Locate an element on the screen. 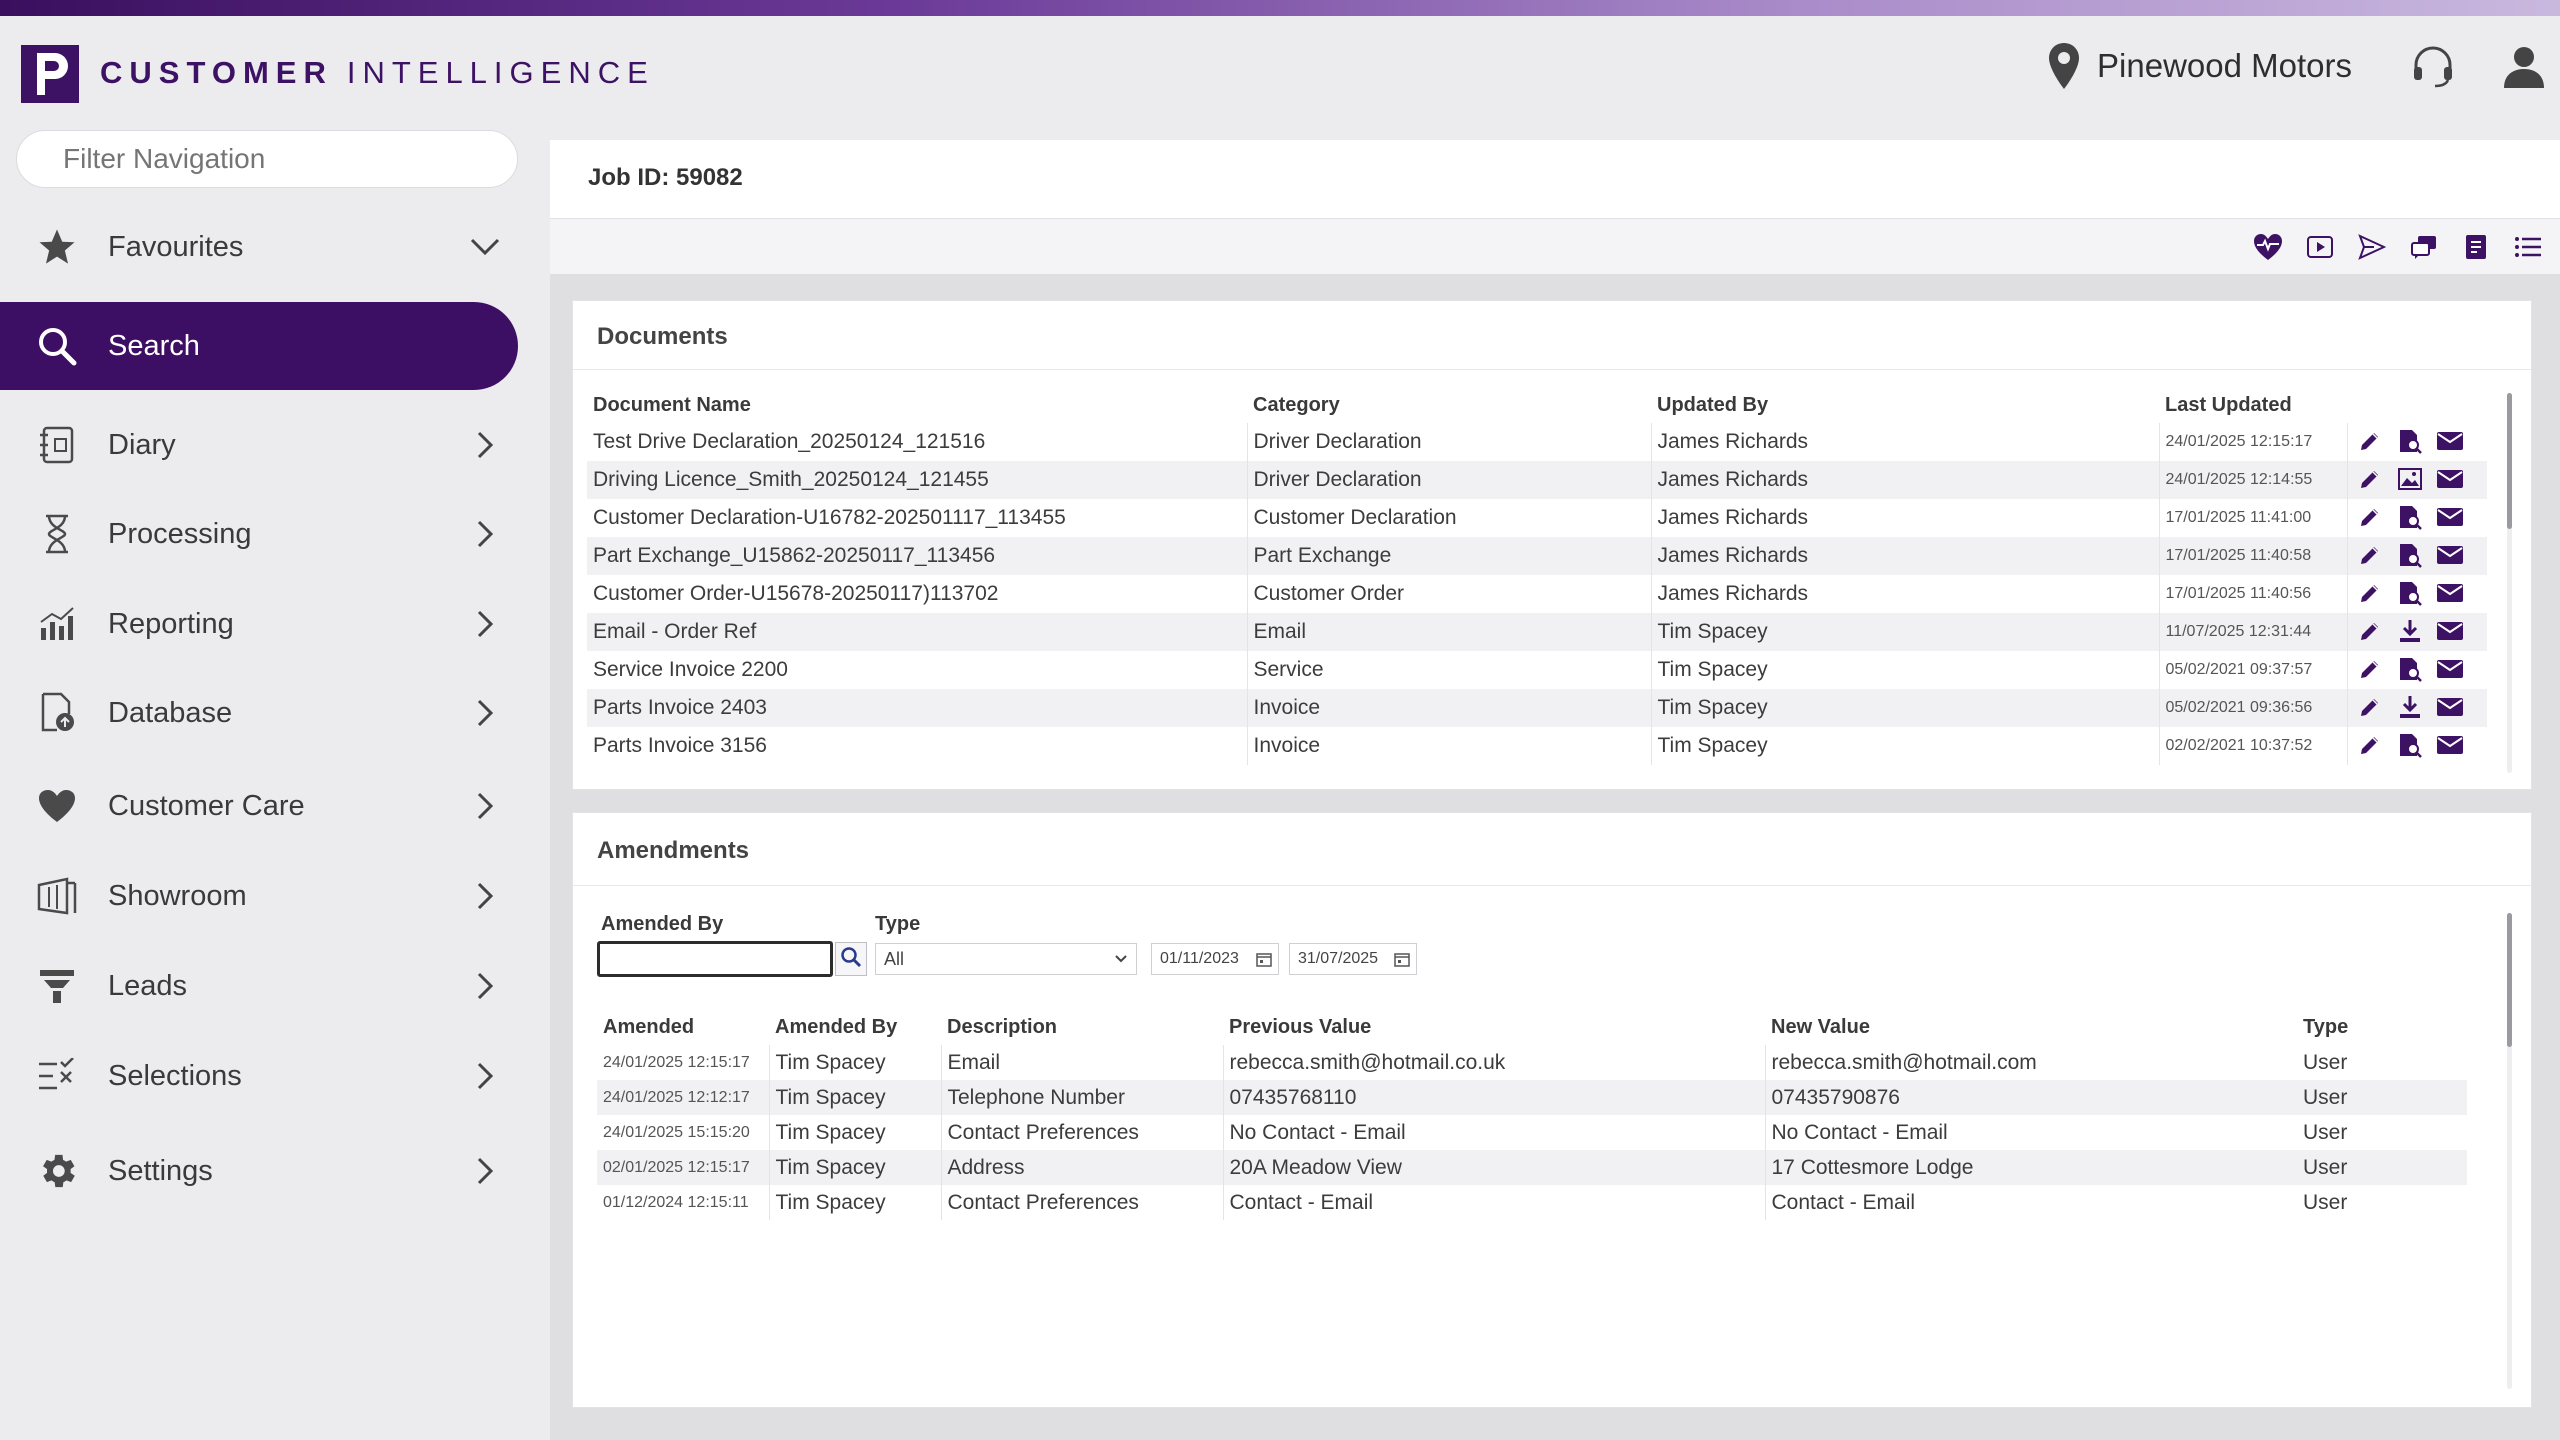 This screenshot has width=2560, height=1440. chat-icon is located at coordinates (2424, 247).